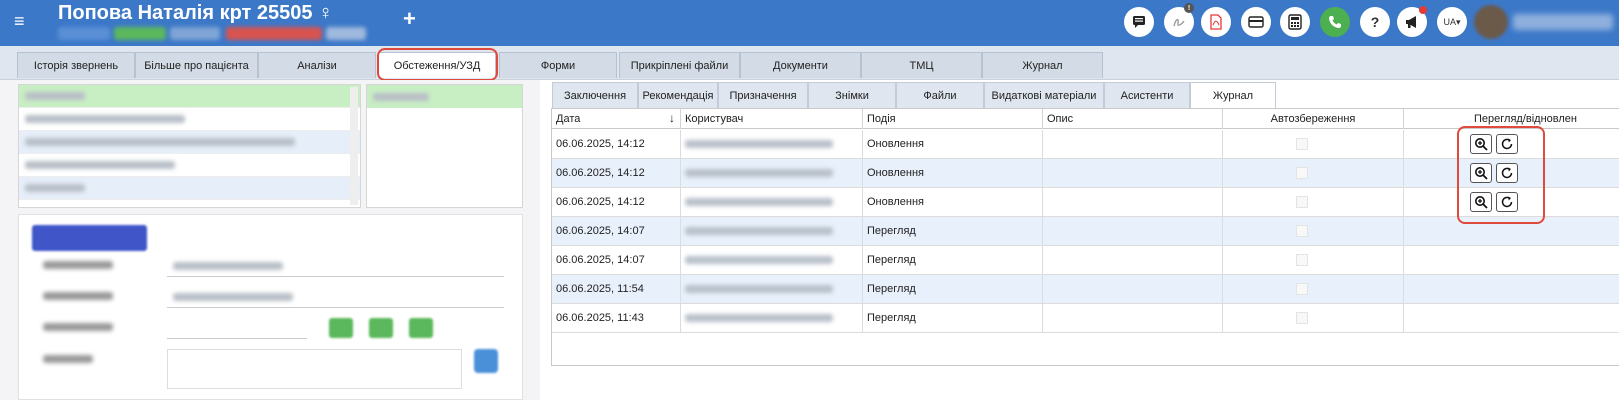 This screenshot has height=400, width=1619. What do you see at coordinates (437, 64) in the screenshot?
I see `highlight-outline` at bounding box center [437, 64].